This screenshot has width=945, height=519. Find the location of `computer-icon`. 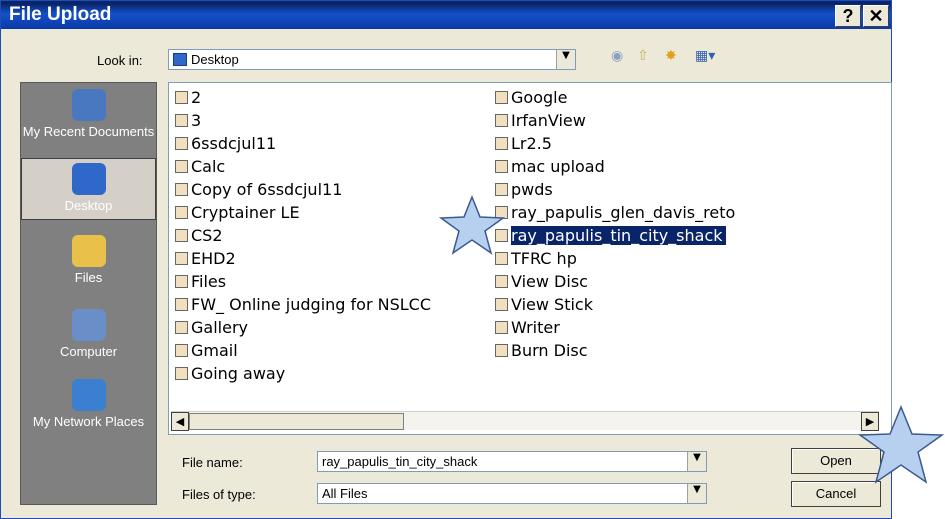

computer-icon is located at coordinates (88, 325).